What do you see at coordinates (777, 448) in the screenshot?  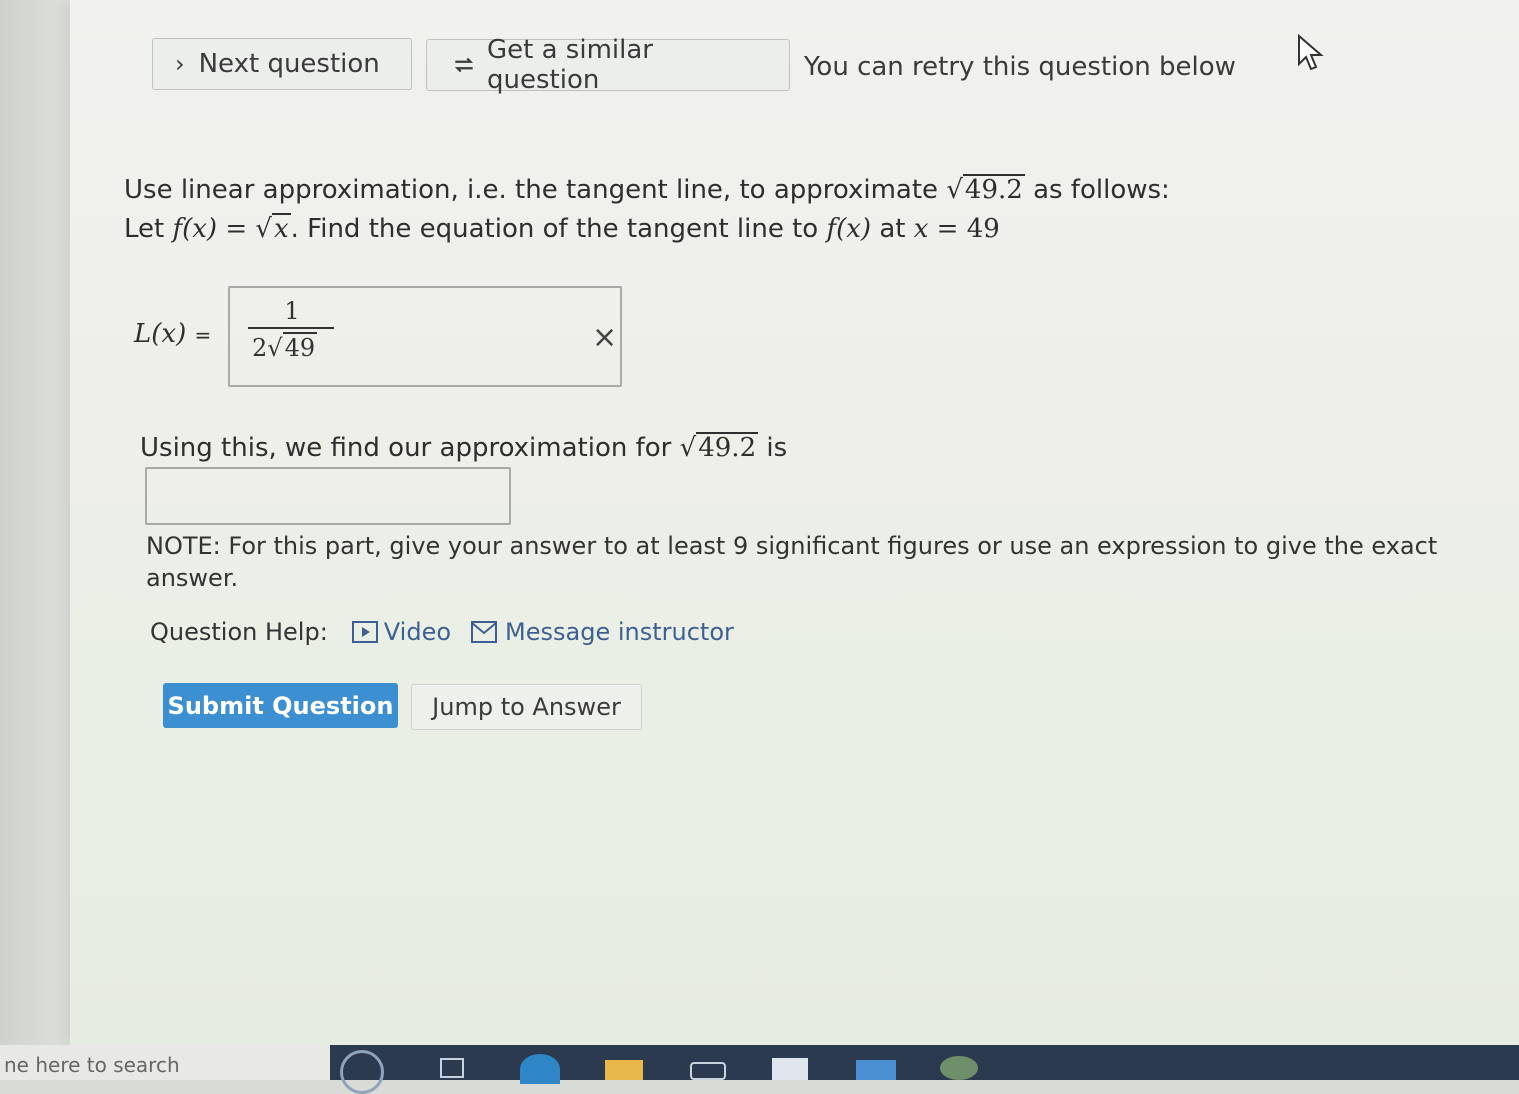 I see `part2-suffix: is` at bounding box center [777, 448].